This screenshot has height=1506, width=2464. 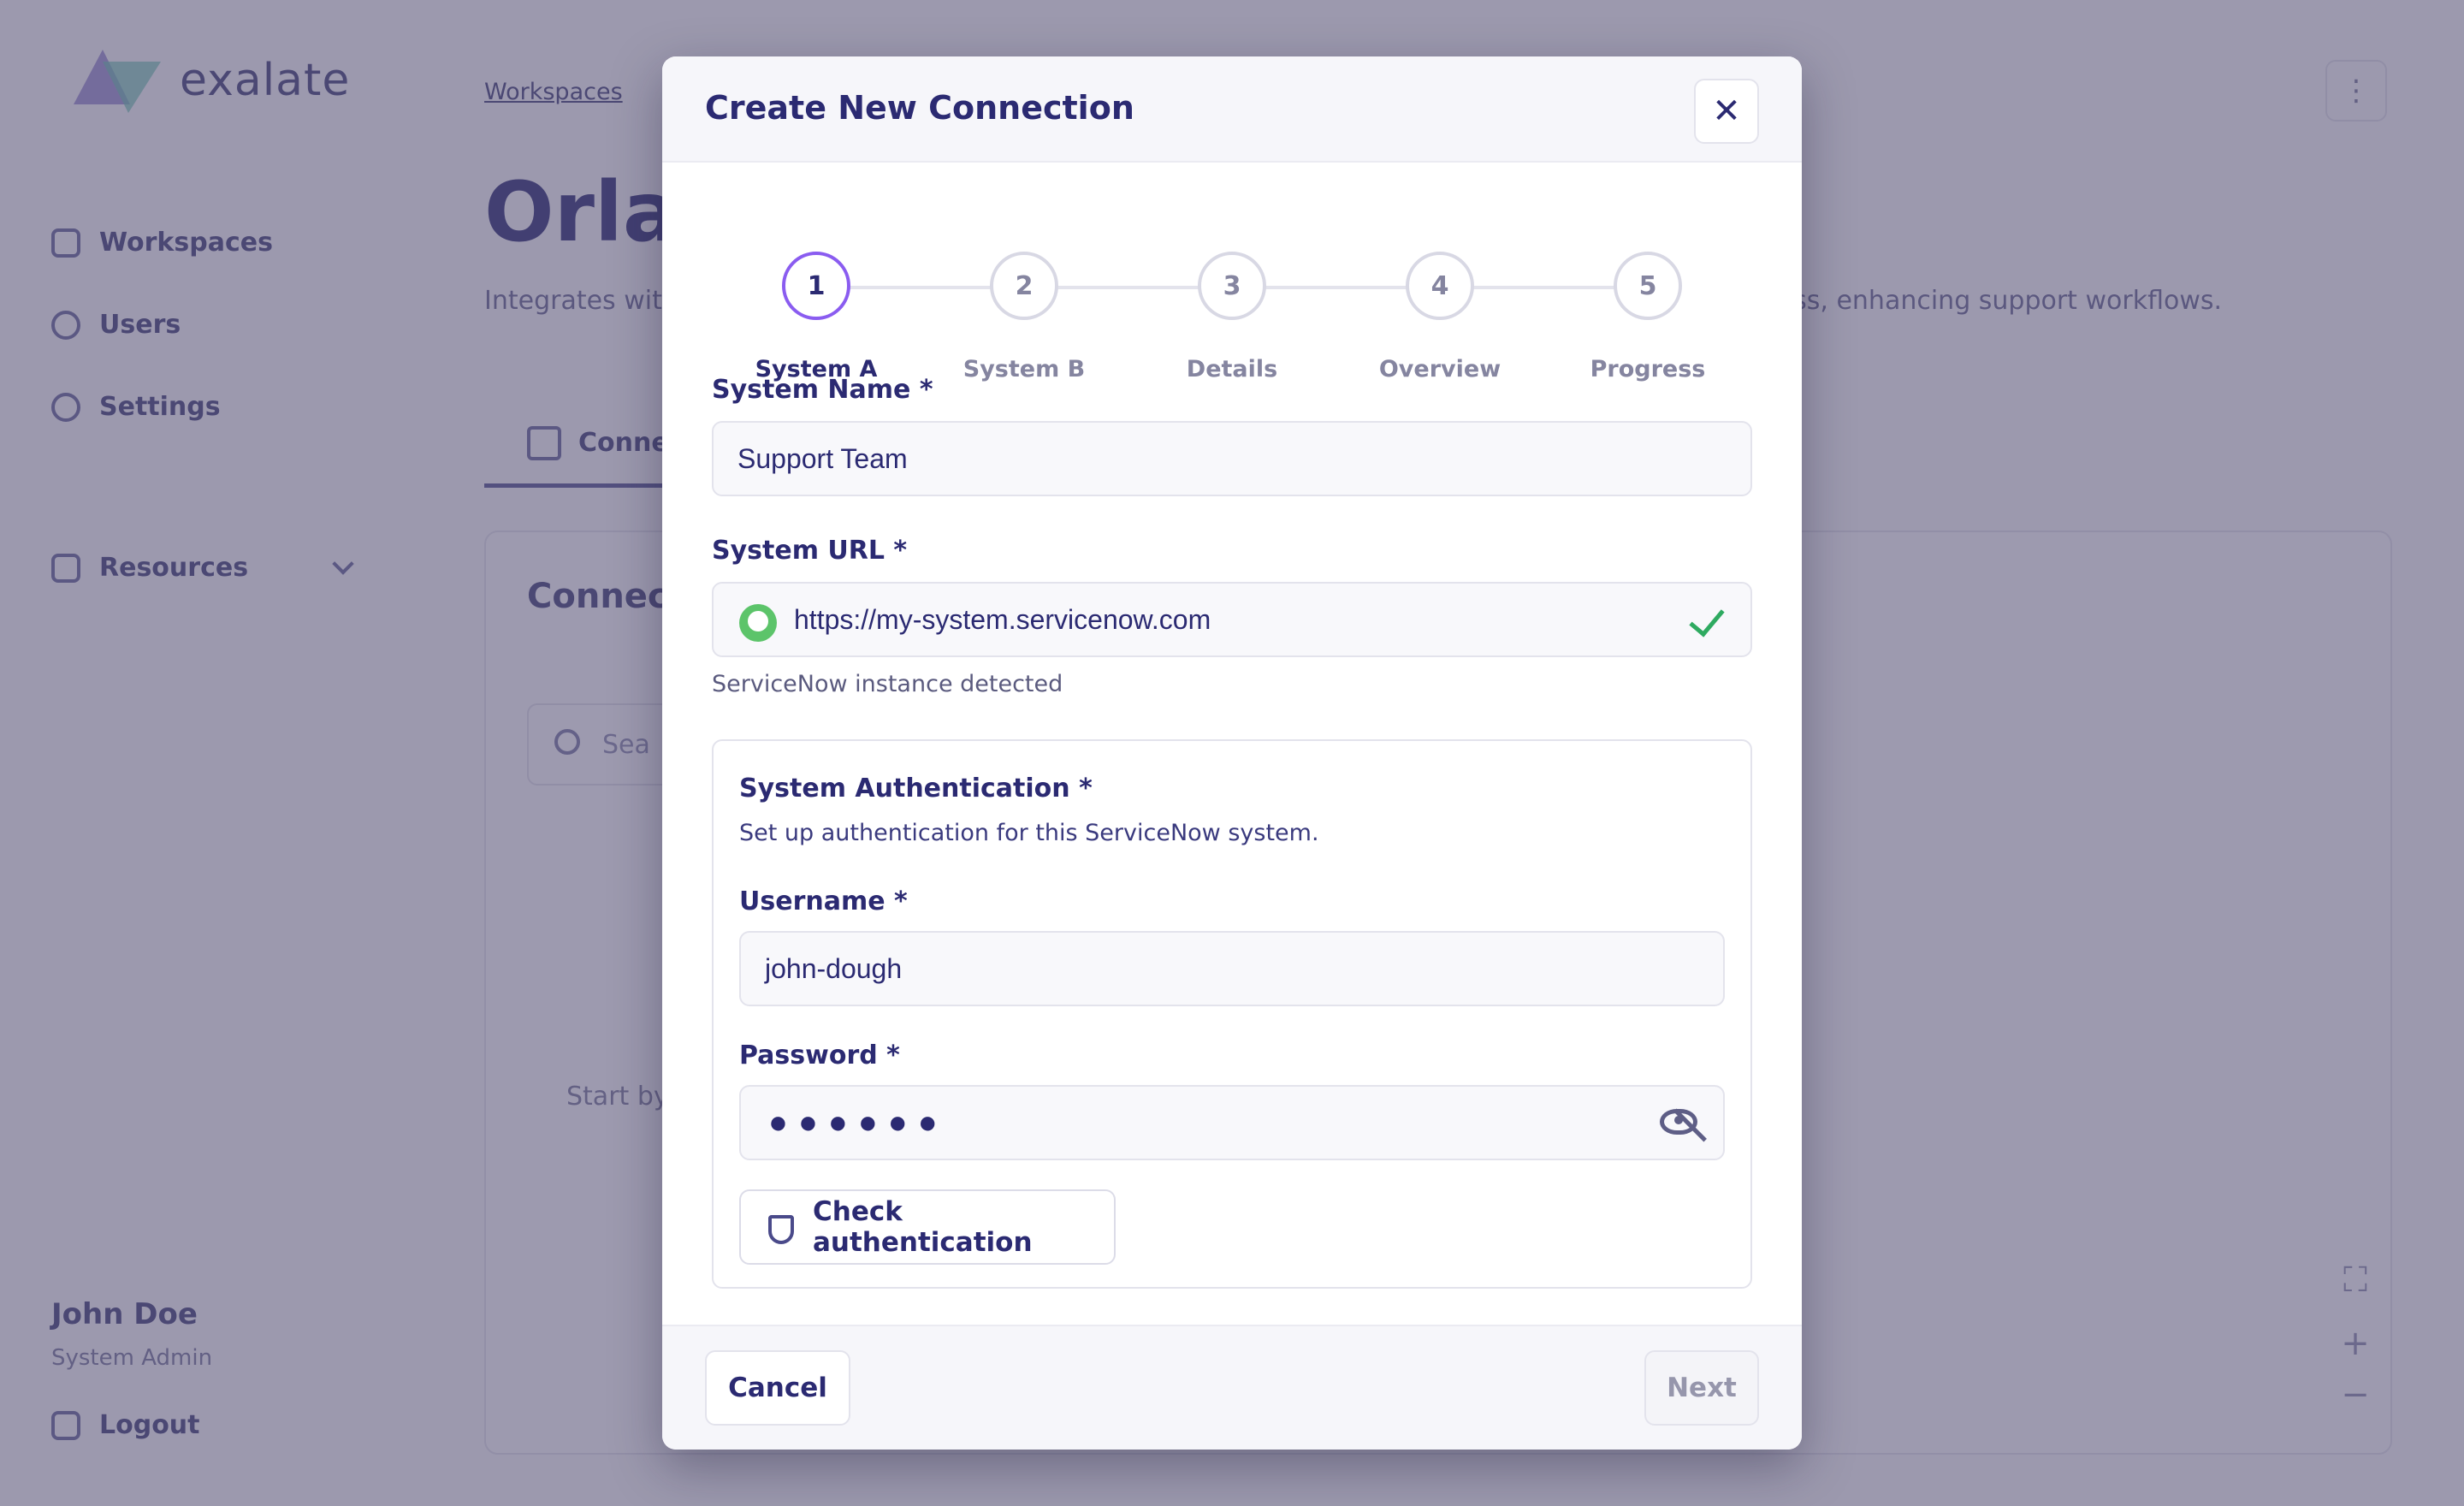 What do you see at coordinates (1232, 110) in the screenshot?
I see `modal-header: Create New Connection ✕` at bounding box center [1232, 110].